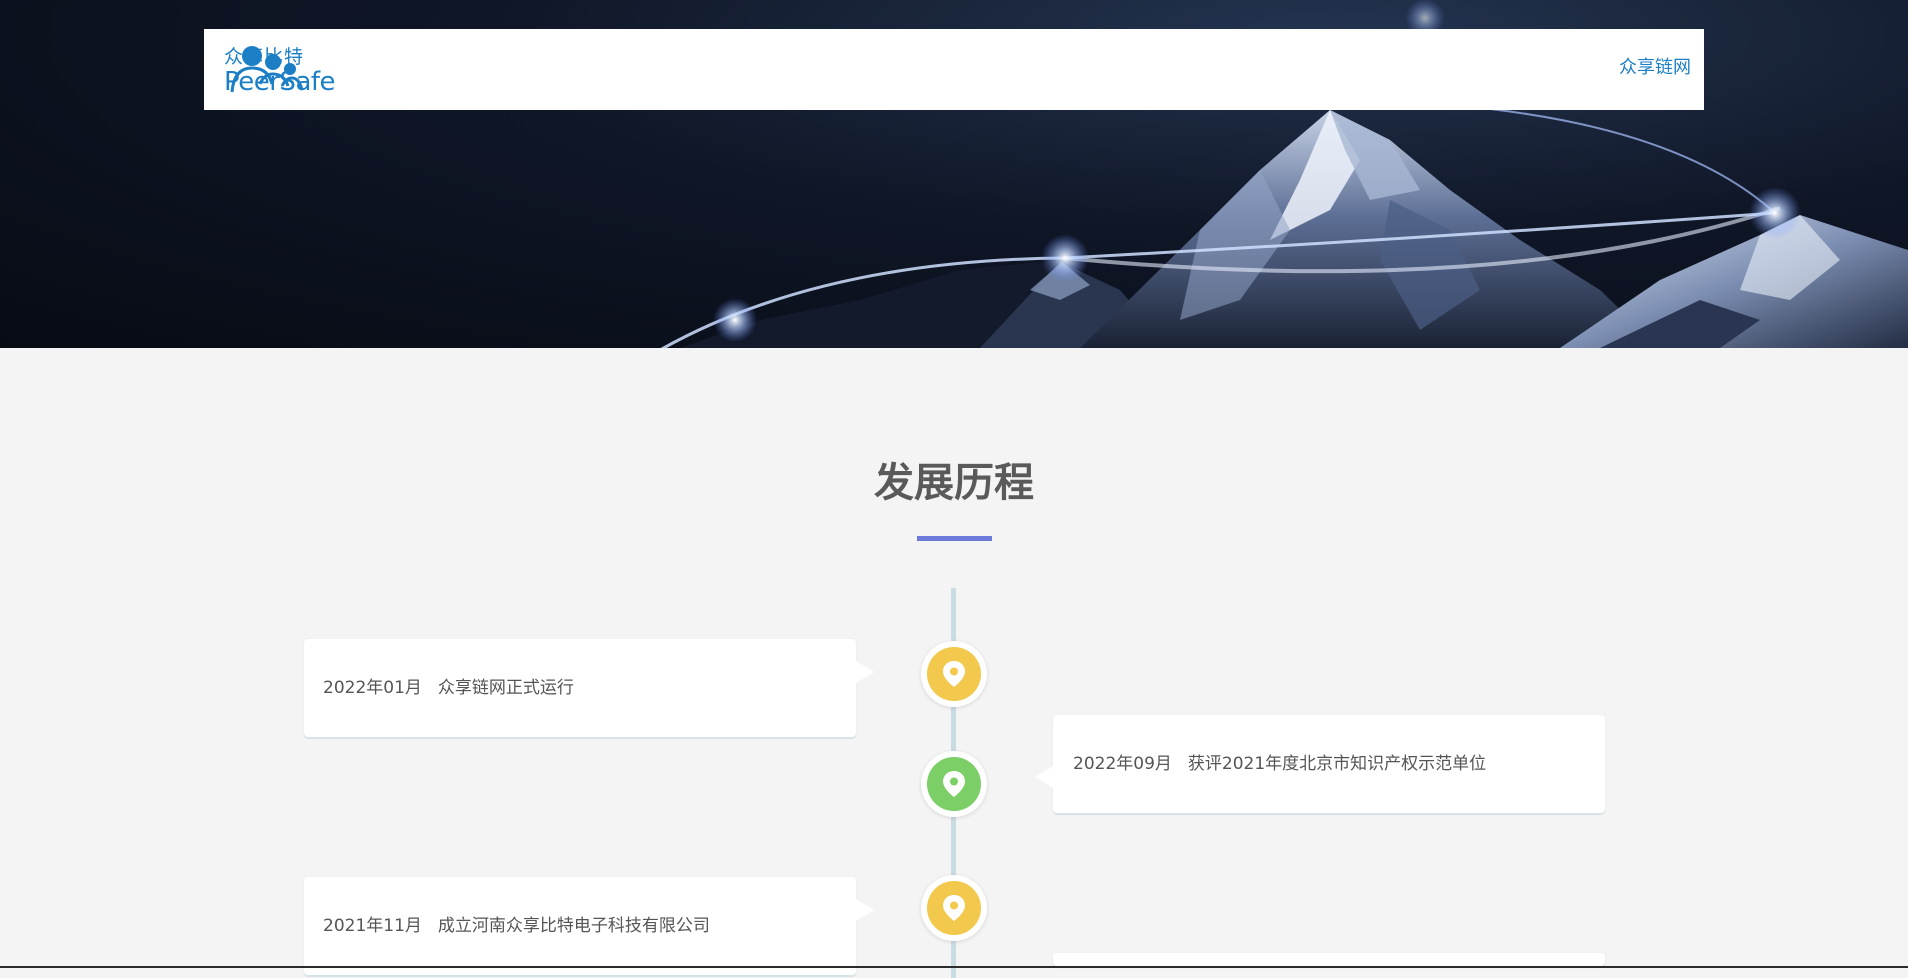  I want to click on title-underline, so click(954, 538).